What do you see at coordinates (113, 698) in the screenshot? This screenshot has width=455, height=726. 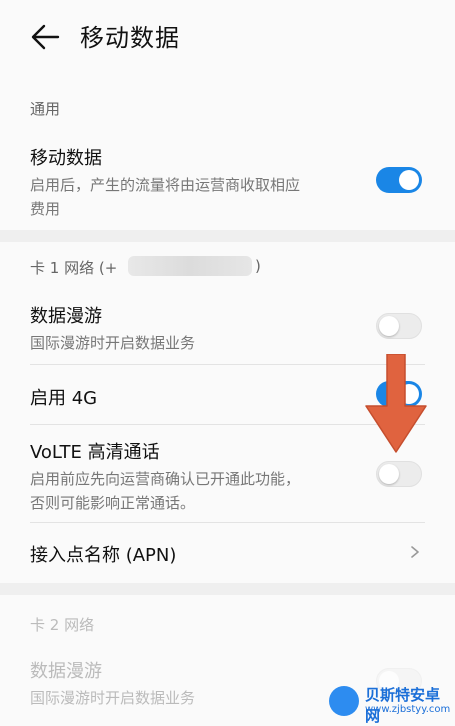 I see `sim2-roaming-desc: 国际漫游时开启数据业务` at bounding box center [113, 698].